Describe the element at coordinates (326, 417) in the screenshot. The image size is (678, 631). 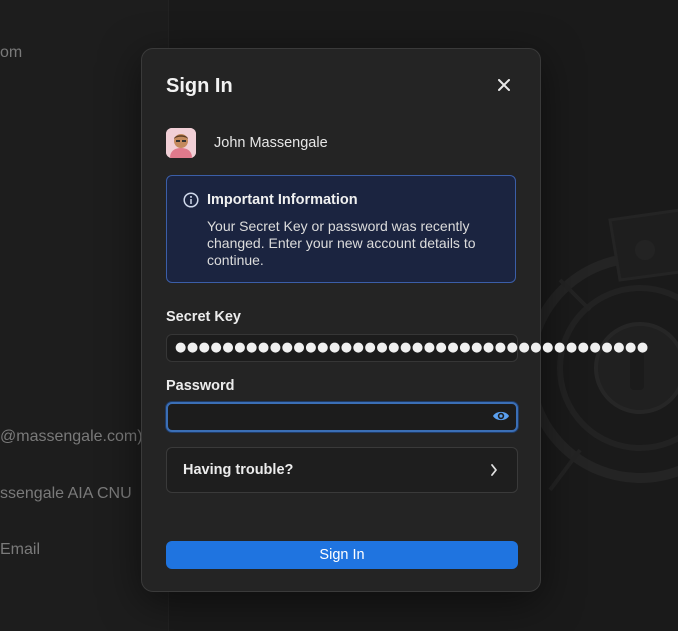
I see `password-input` at that location.